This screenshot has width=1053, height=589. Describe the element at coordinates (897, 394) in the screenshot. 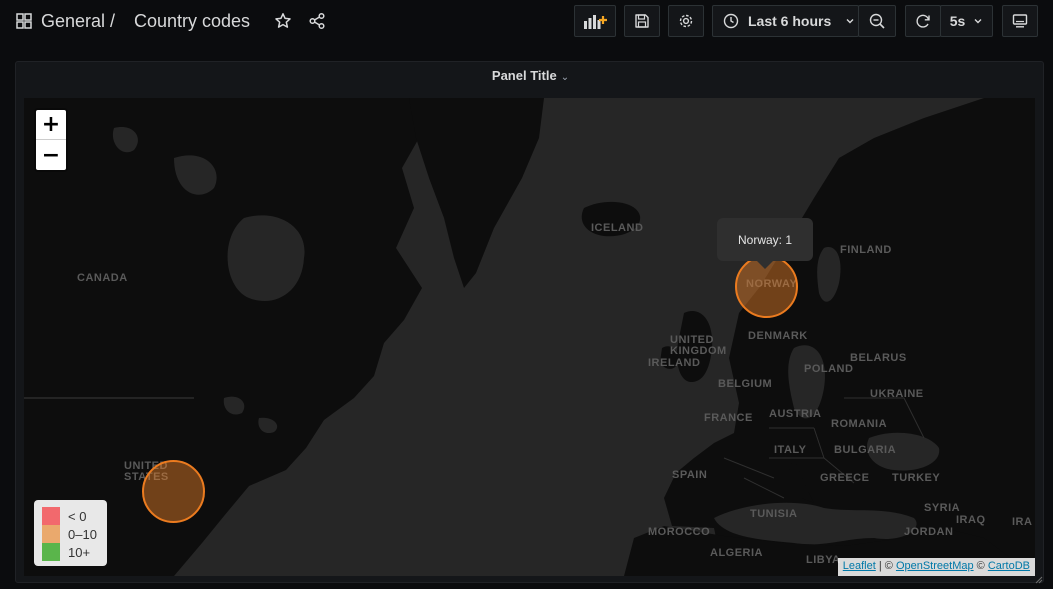

I see `map-label-ukraine: UKRAINE` at that location.